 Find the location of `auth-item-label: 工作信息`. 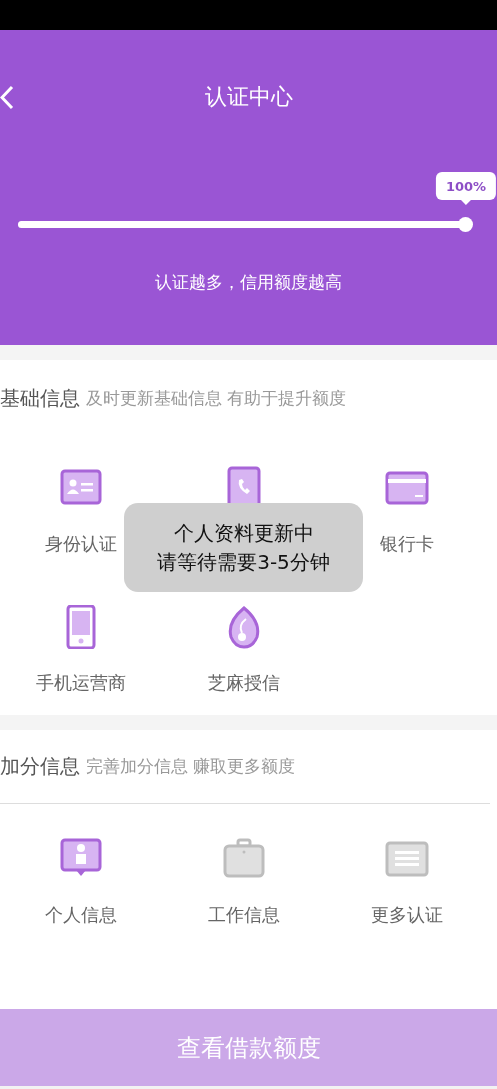

auth-item-label: 工作信息 is located at coordinates (244, 915).